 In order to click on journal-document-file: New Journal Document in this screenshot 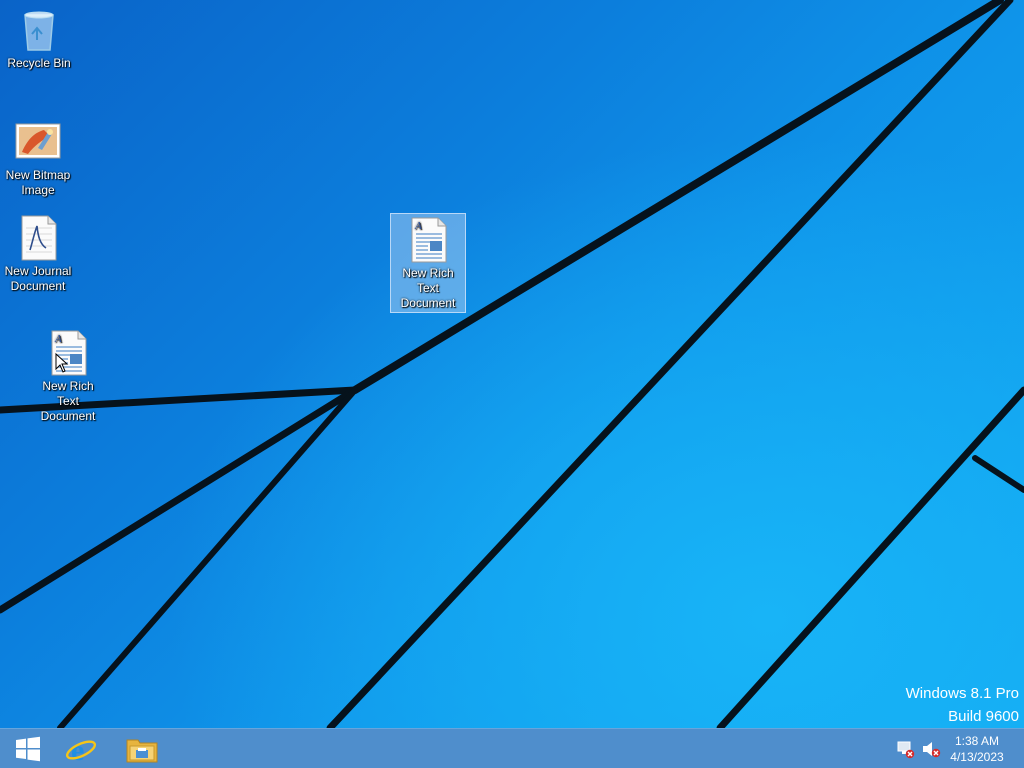, I will do `click(38, 253)`.